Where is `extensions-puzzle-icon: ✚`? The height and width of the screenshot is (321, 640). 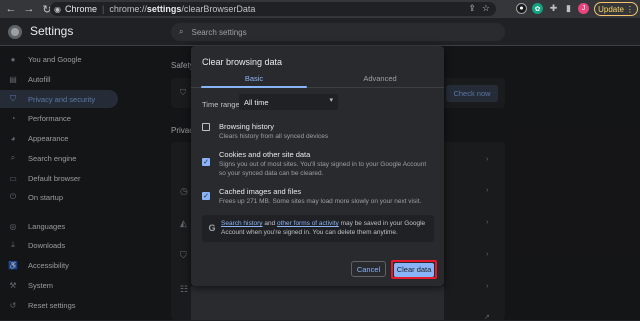
extensions-puzzle-icon: ✚ is located at coordinates (553, 8).